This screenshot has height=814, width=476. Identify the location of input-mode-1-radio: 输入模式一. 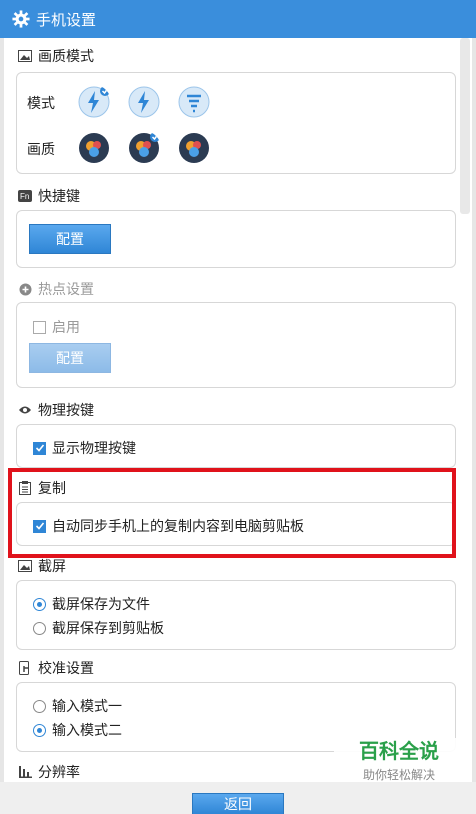
(77, 706).